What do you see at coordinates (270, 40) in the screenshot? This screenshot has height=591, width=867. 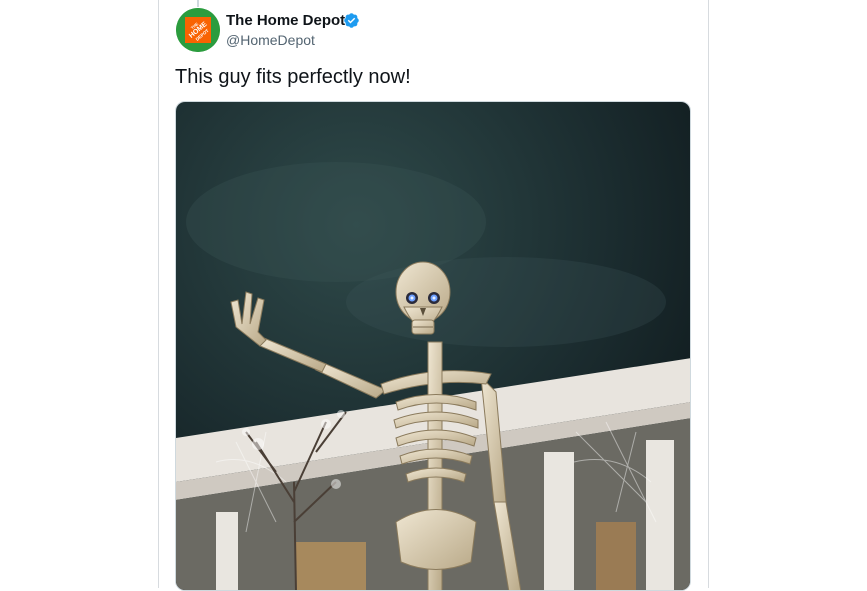 I see `author-handle: @HomeDepot` at bounding box center [270, 40].